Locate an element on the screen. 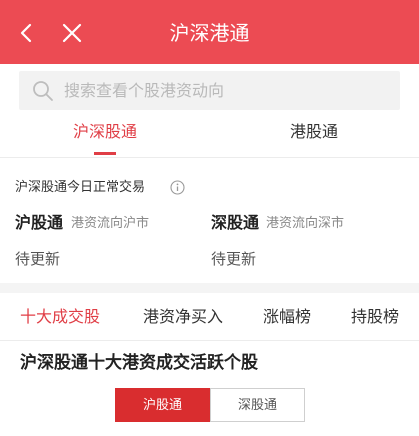 This screenshot has height=436, width=419. search-box is located at coordinates (209, 90).